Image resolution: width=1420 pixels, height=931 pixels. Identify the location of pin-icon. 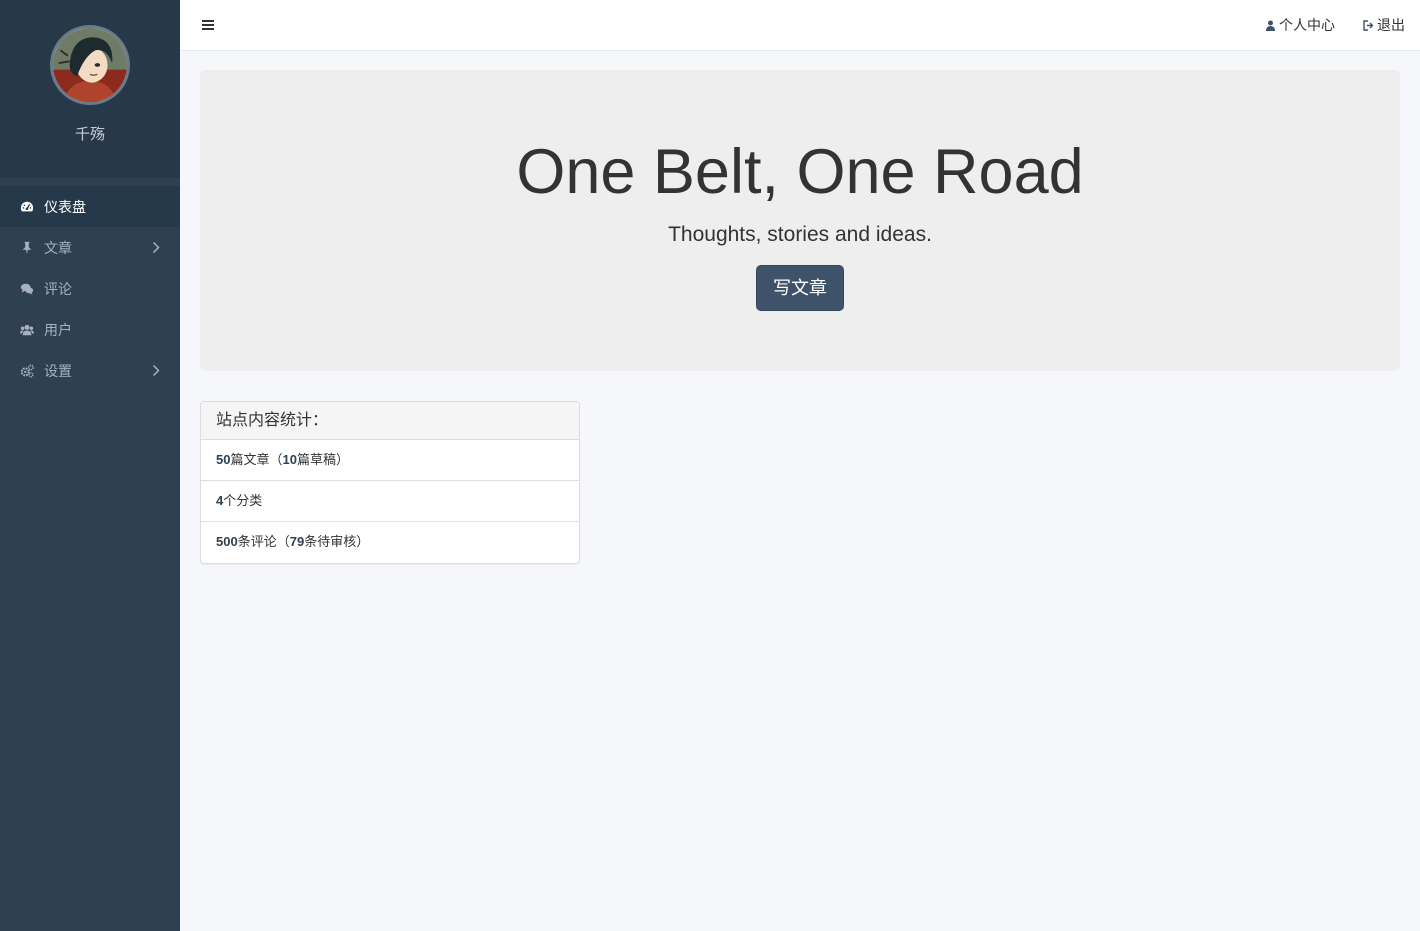
(27, 248).